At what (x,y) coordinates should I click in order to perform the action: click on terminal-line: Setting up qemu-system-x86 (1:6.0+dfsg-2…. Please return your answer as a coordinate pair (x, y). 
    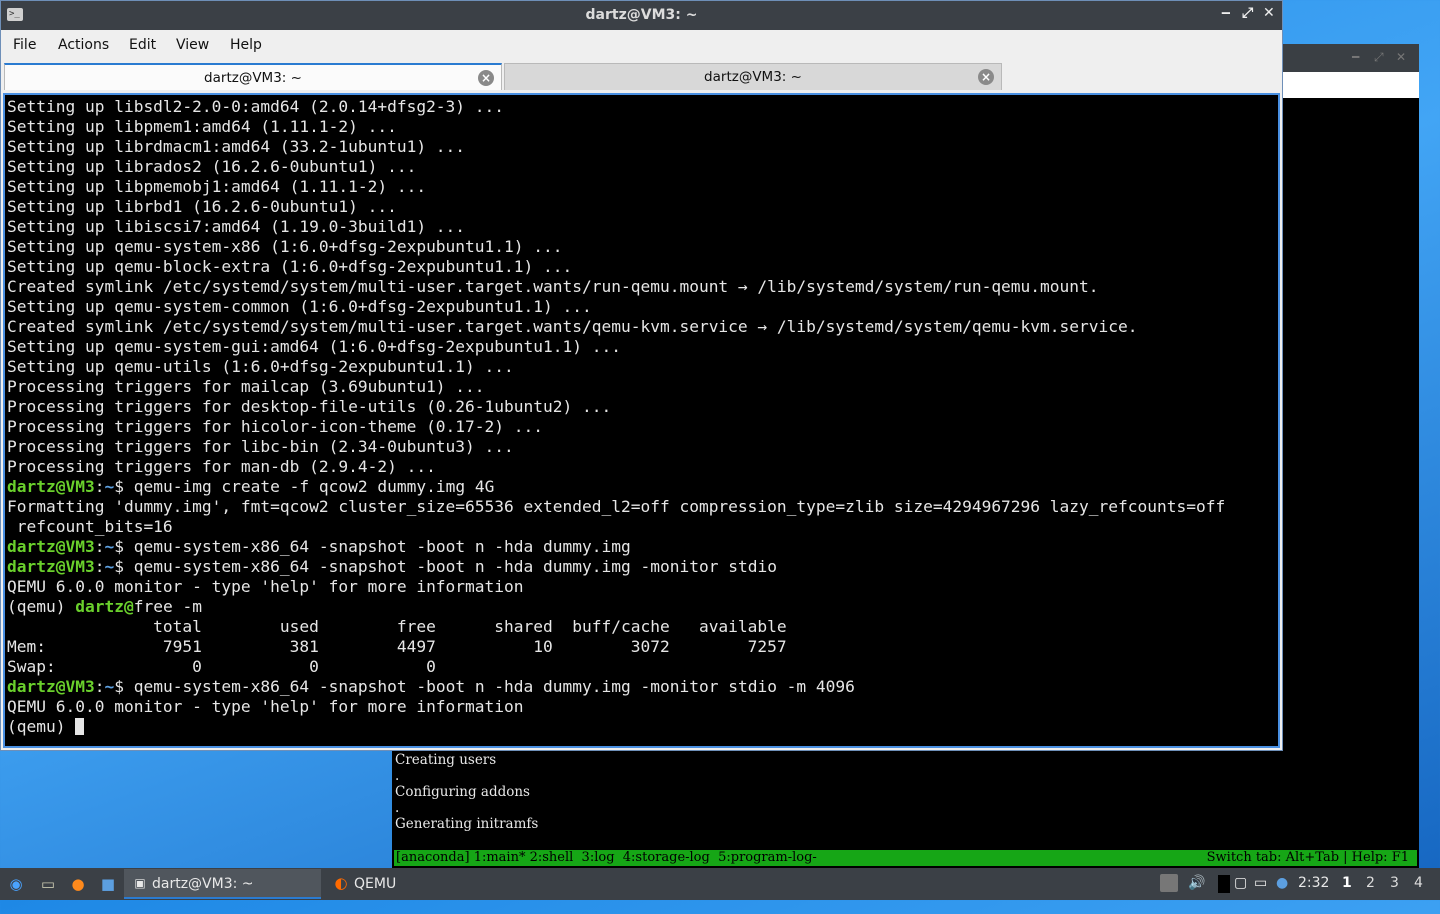
    Looking at the image, I should click on (285, 246).